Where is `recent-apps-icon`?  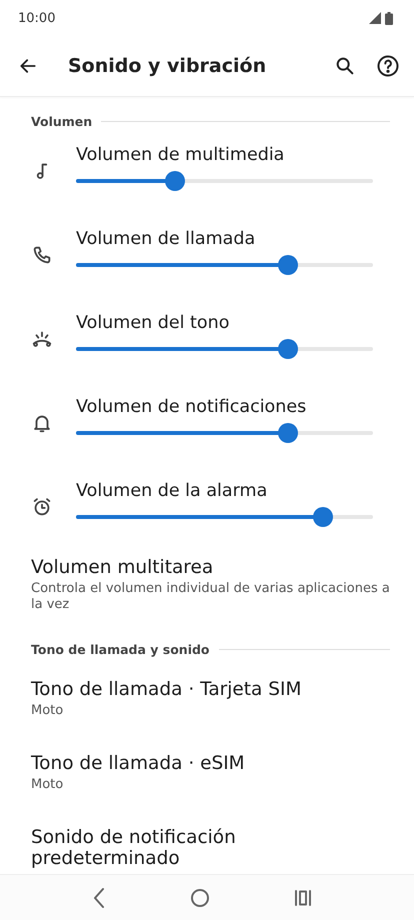 recent-apps-icon is located at coordinates (303, 897).